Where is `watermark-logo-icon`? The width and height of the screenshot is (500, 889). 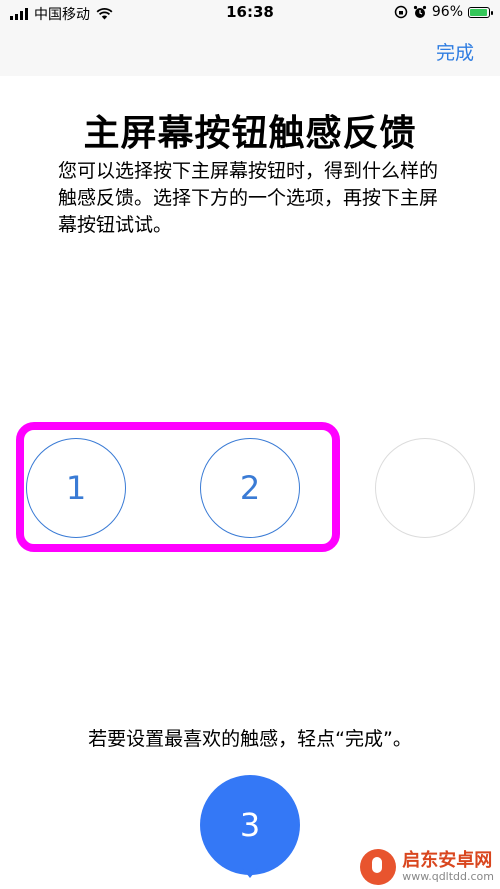
watermark-logo-icon is located at coordinates (378, 867).